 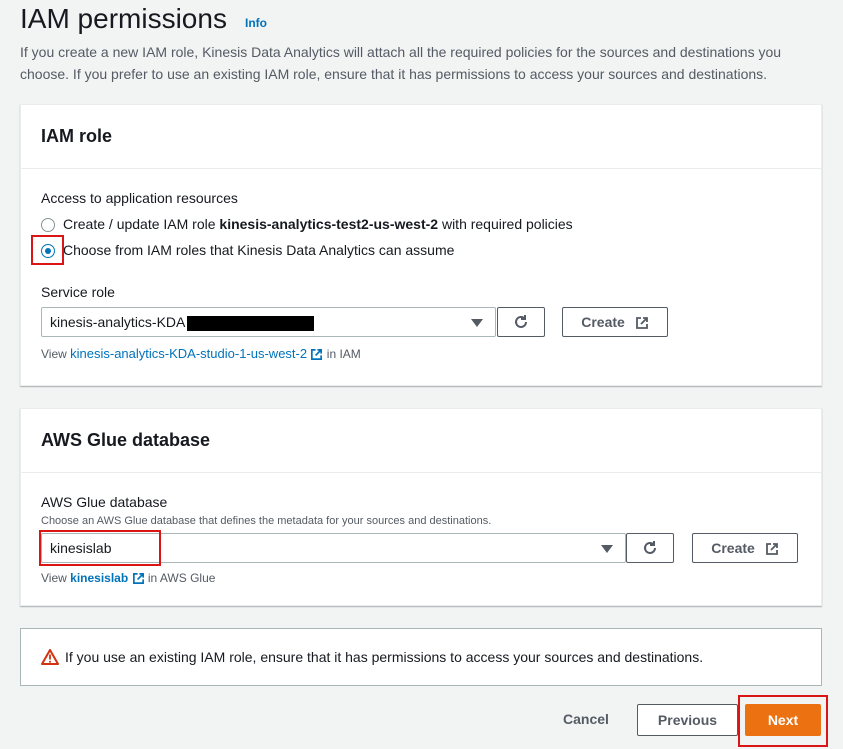 I want to click on radio-button, so click(x=48, y=225).